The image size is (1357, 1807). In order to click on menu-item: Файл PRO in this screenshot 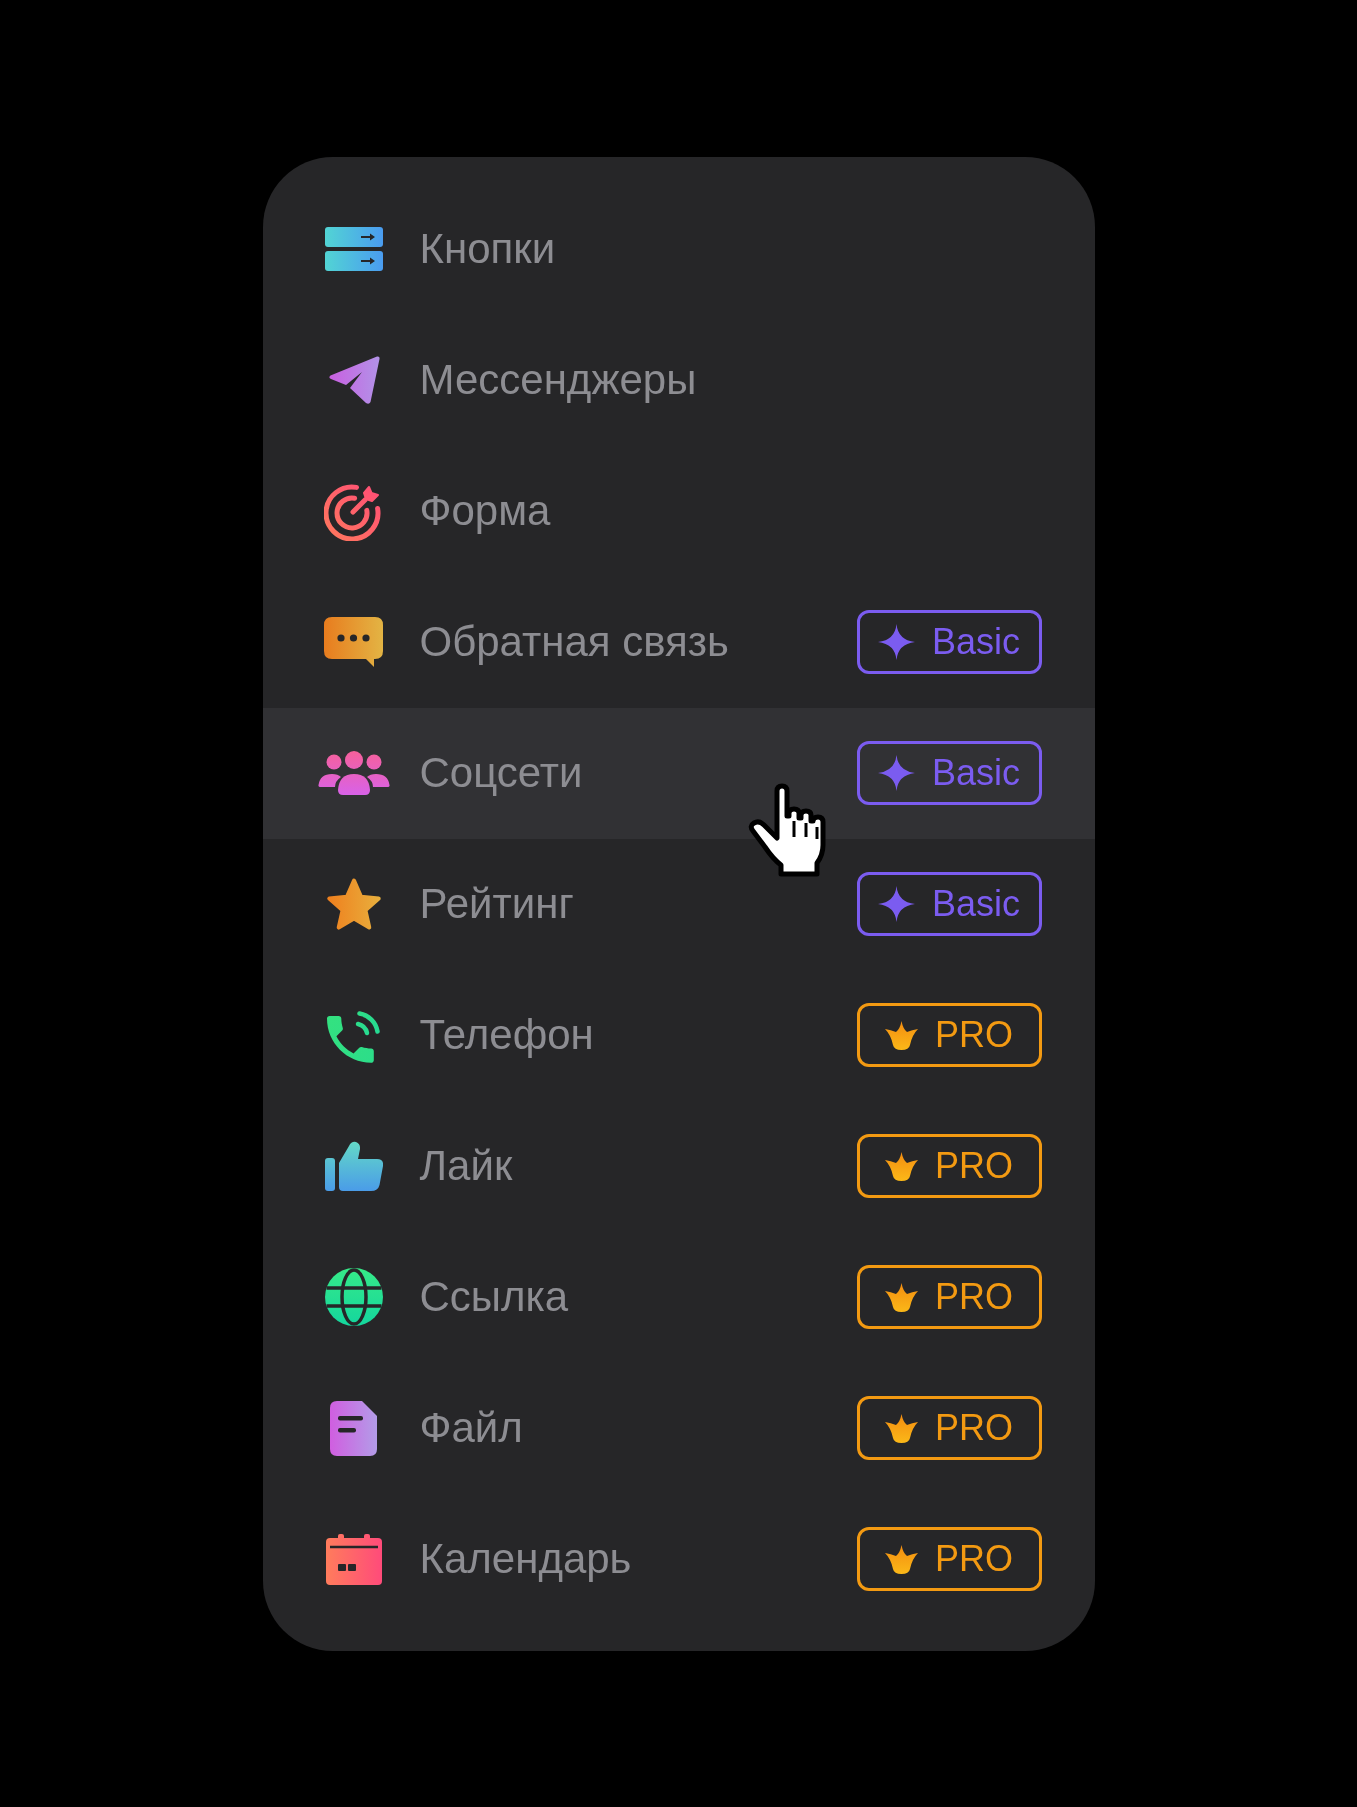, I will do `click(678, 1428)`.